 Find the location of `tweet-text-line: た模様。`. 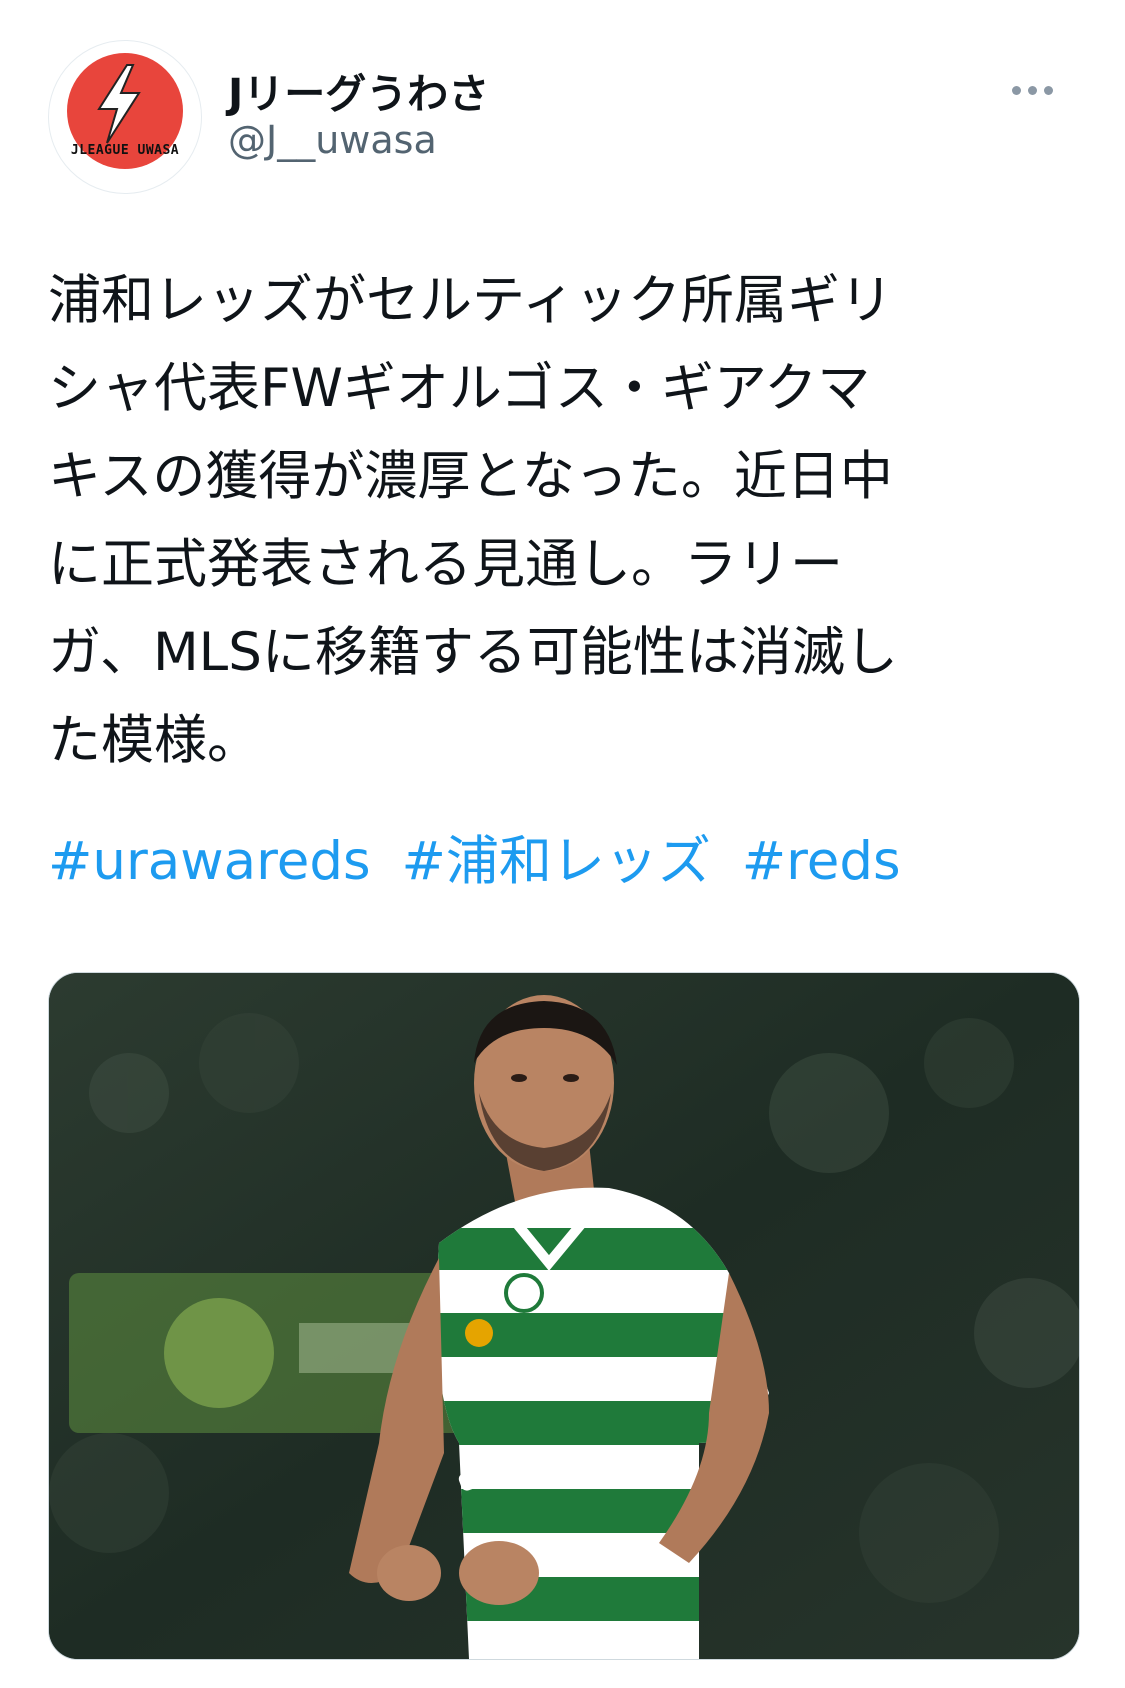

tweet-text-line: た模様。 is located at coordinates (154, 740).